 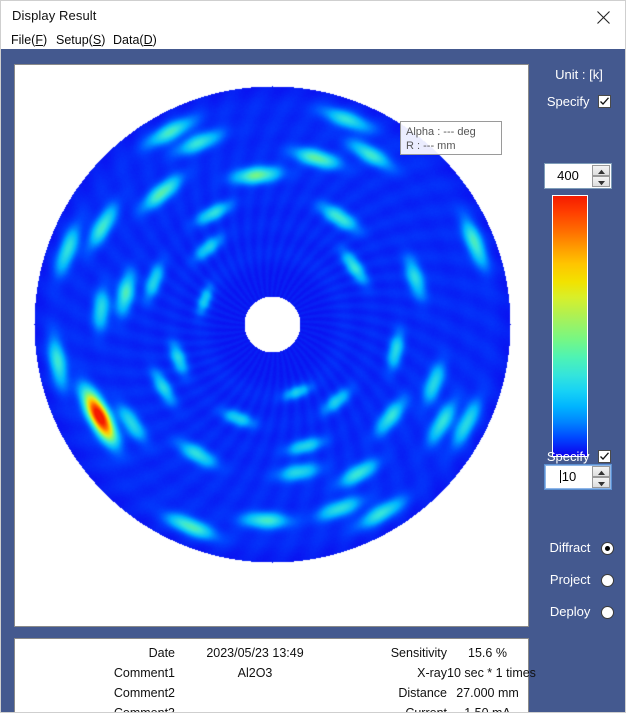 I want to click on info-left-key: Comment2, so click(x=144, y=693).